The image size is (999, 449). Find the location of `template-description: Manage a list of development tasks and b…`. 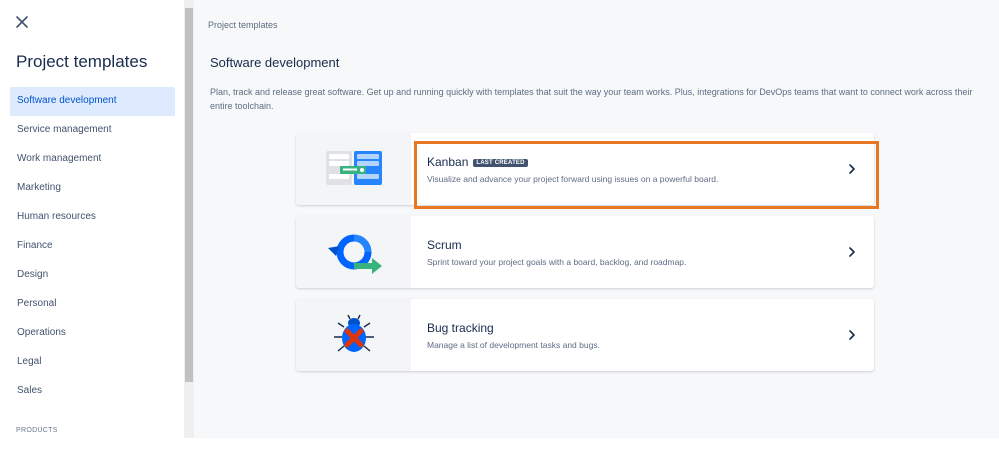

template-description: Manage a list of development tasks and b… is located at coordinates (513, 345).